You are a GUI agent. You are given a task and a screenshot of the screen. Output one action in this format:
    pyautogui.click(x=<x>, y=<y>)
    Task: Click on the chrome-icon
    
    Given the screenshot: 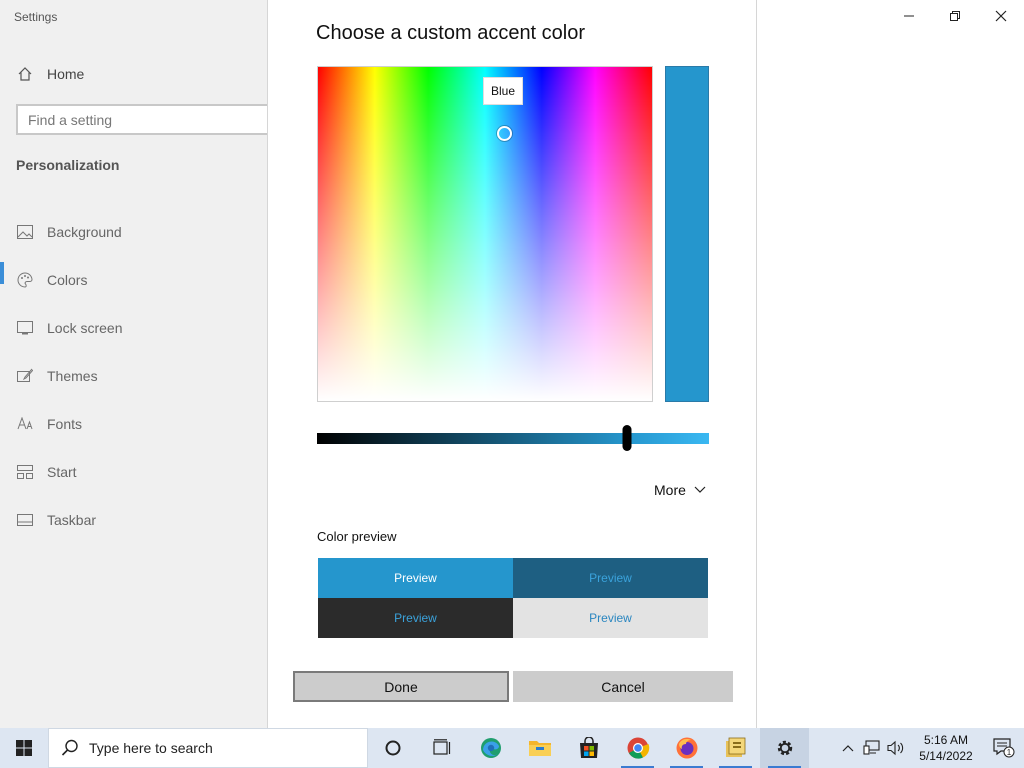 What is the action you would take?
    pyautogui.click(x=638, y=748)
    